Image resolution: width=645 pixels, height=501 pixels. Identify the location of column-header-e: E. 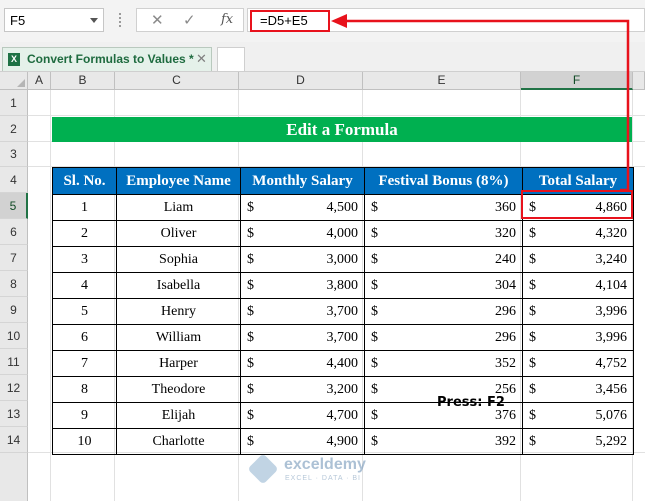
(442, 81).